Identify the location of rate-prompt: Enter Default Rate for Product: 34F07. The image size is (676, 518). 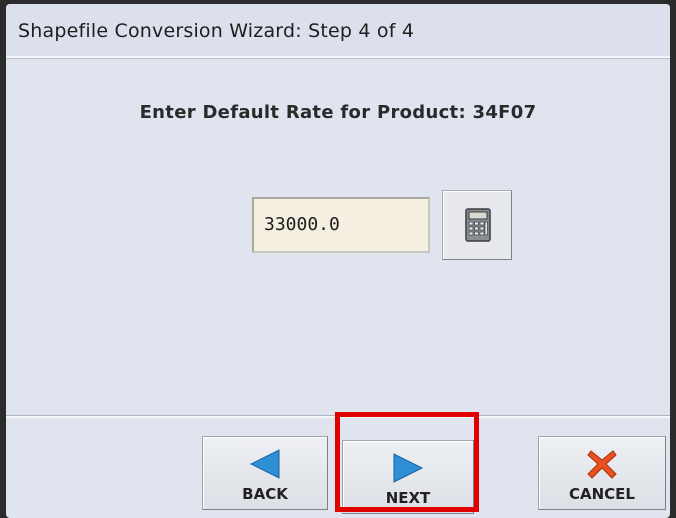
(338, 112).